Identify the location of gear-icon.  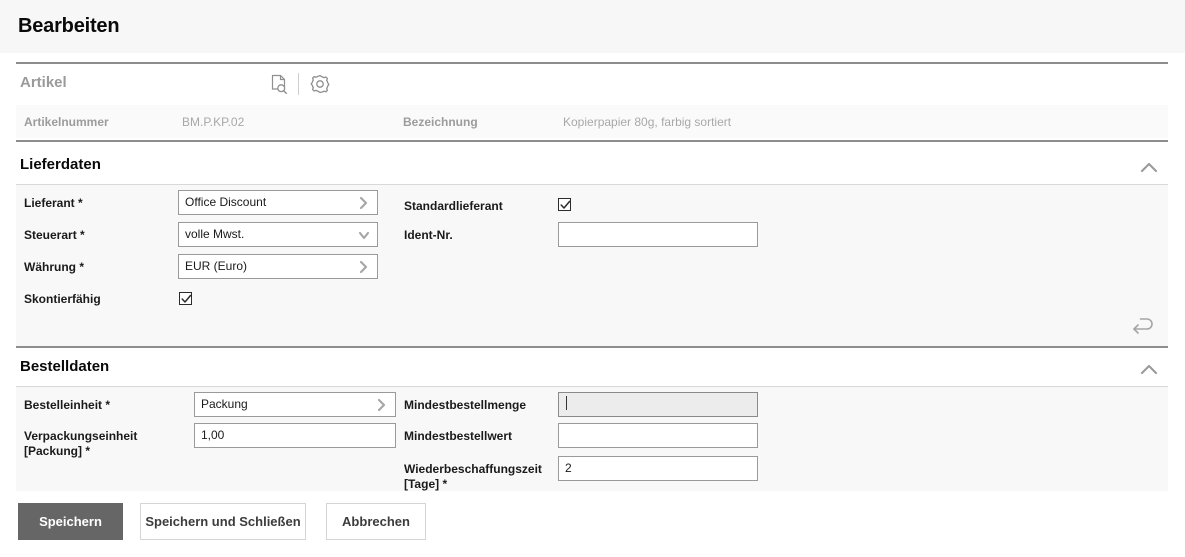
(320, 84).